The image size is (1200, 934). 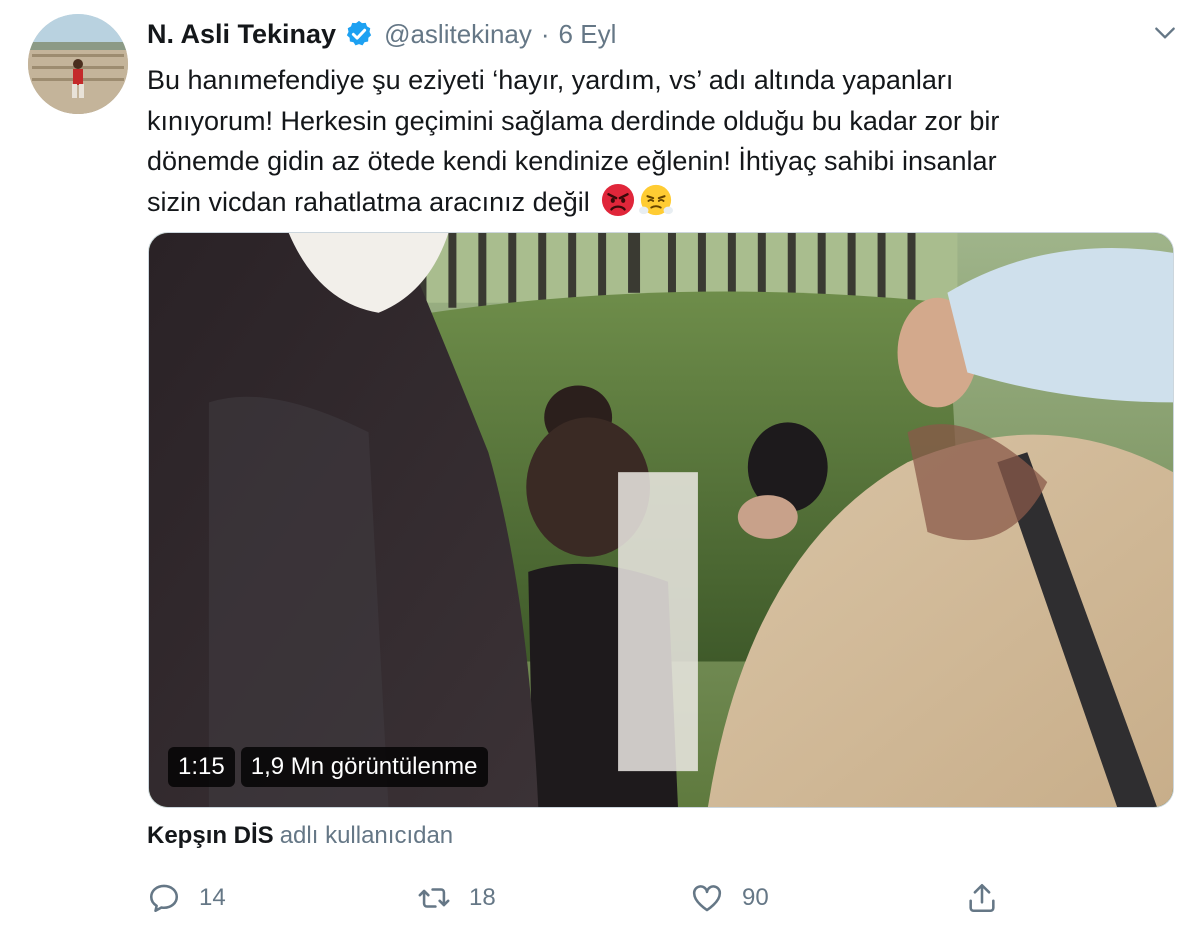 What do you see at coordinates (1165, 33) in the screenshot?
I see `chevron-down-icon` at bounding box center [1165, 33].